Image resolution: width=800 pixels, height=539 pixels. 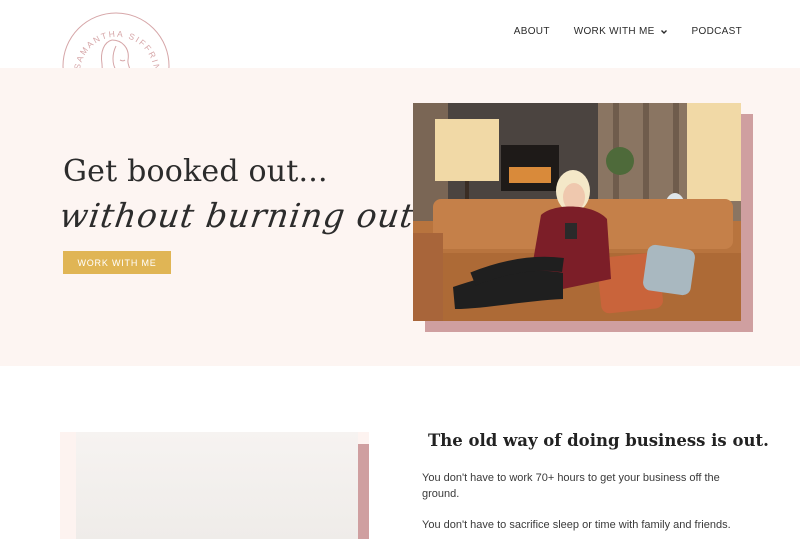 I want to click on nav-item-podcast: PODCAST, so click(x=717, y=31).